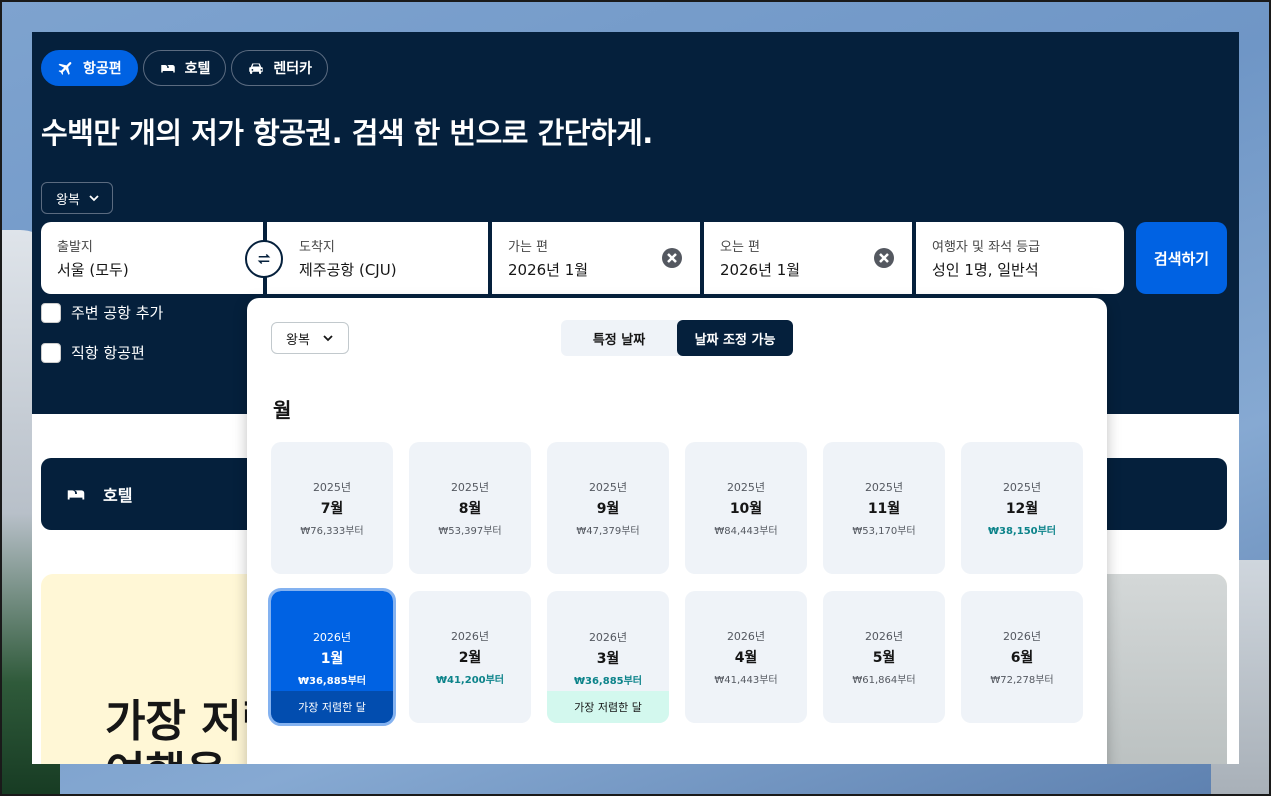 This screenshot has width=1271, height=796. Describe the element at coordinates (470, 680) in the screenshot. I see `month-card-price: ₩41,200부터` at that location.